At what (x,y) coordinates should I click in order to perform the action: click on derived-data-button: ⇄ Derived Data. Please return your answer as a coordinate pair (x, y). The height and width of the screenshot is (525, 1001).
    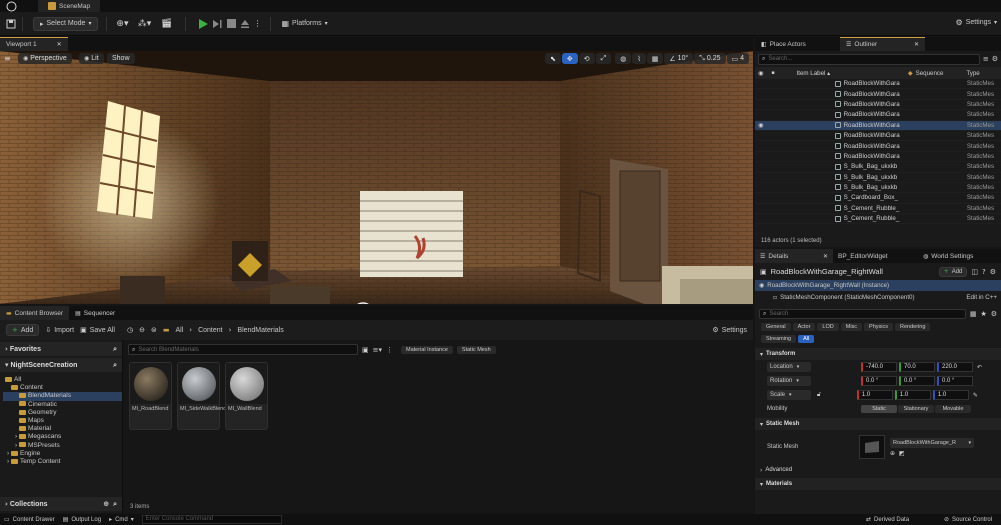
    Looking at the image, I should click on (887, 519).